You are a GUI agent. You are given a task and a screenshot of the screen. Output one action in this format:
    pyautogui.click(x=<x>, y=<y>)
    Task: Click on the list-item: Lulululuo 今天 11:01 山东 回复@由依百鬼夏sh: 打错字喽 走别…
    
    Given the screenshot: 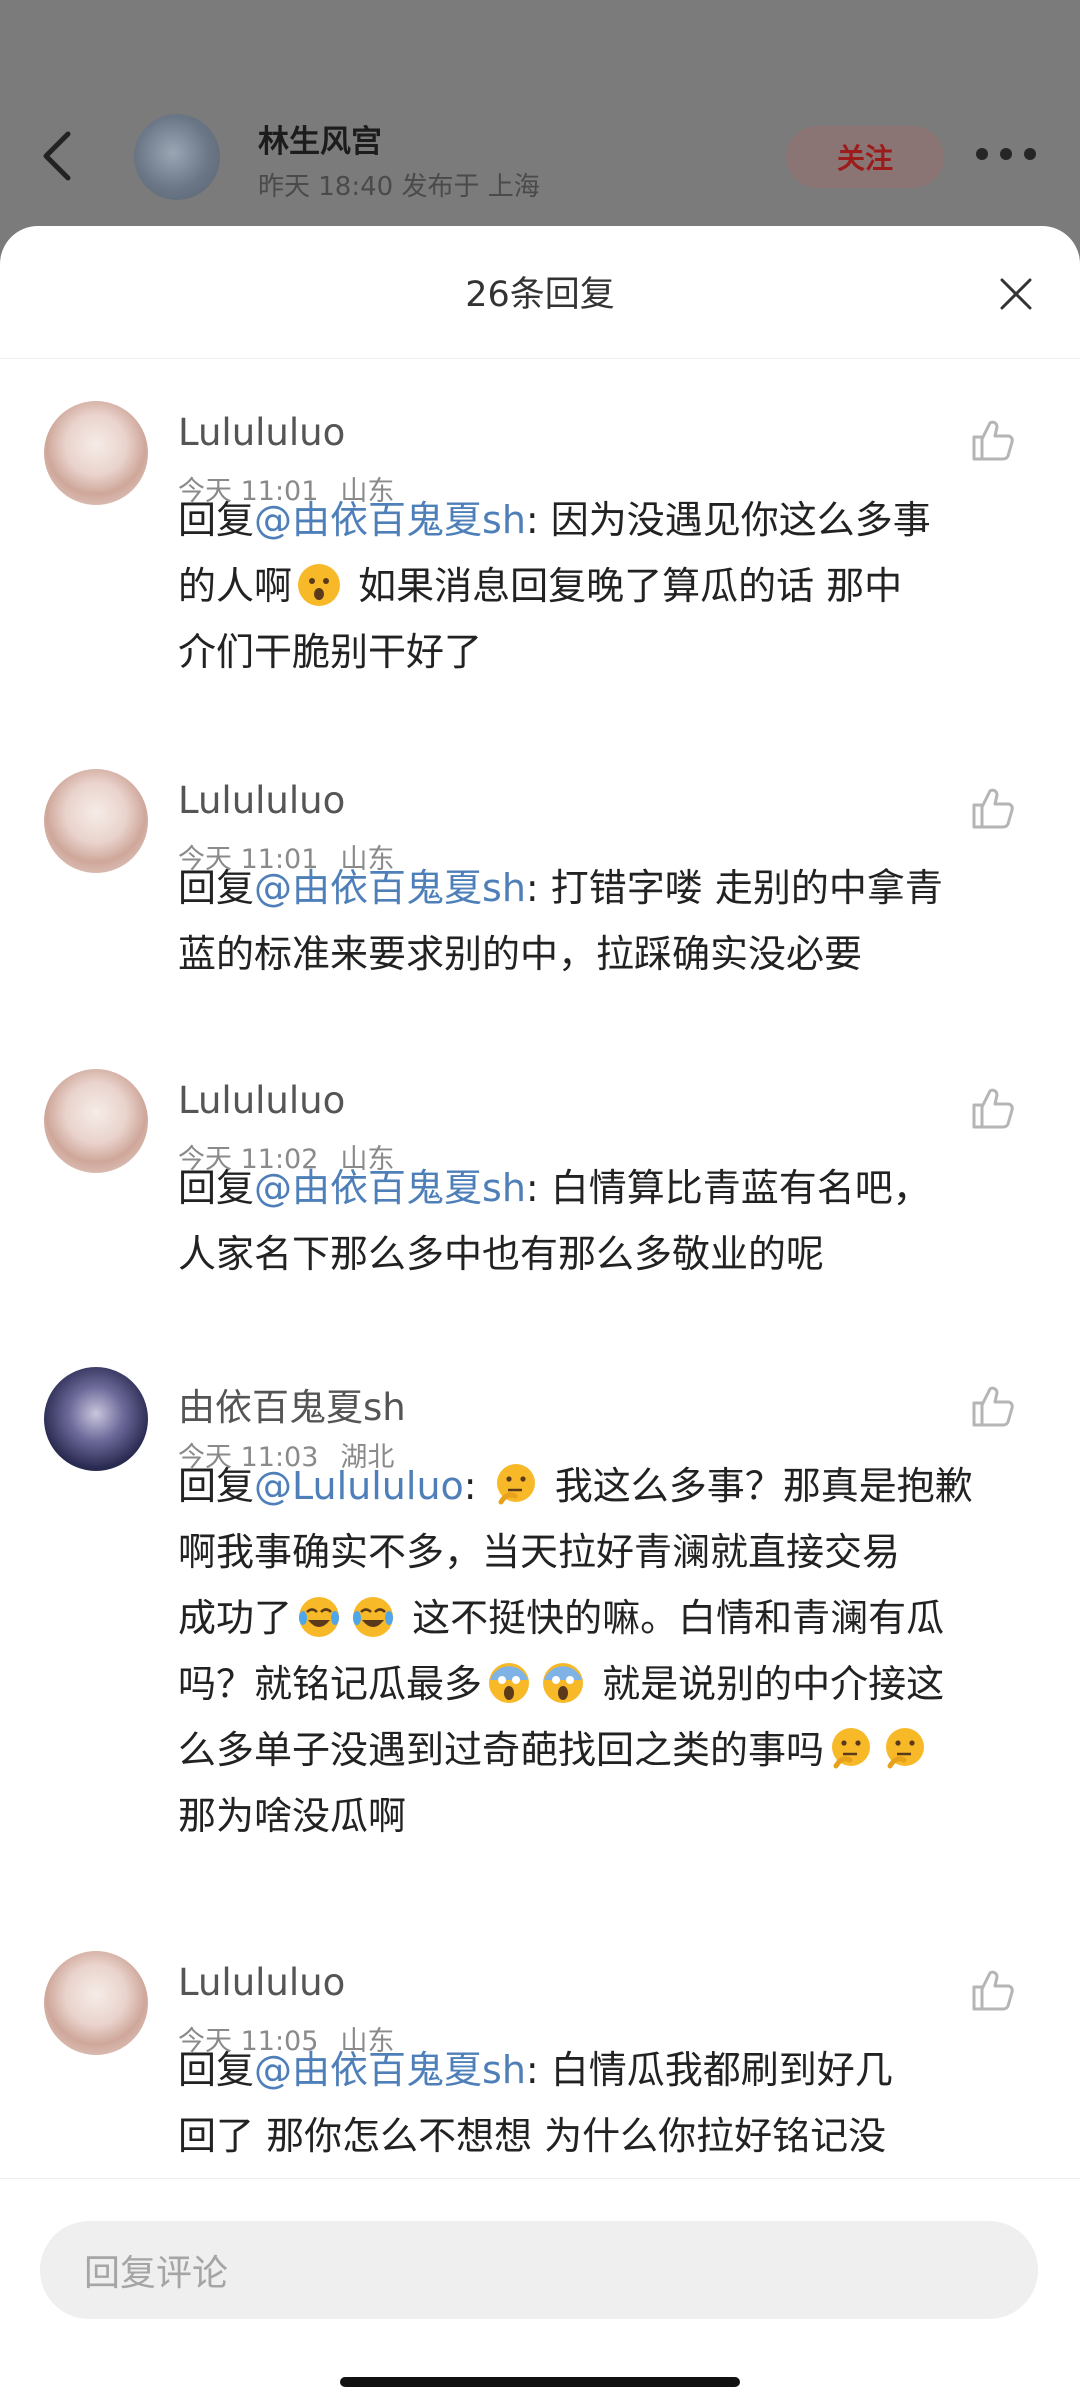 What is the action you would take?
    pyautogui.click(x=540, y=880)
    